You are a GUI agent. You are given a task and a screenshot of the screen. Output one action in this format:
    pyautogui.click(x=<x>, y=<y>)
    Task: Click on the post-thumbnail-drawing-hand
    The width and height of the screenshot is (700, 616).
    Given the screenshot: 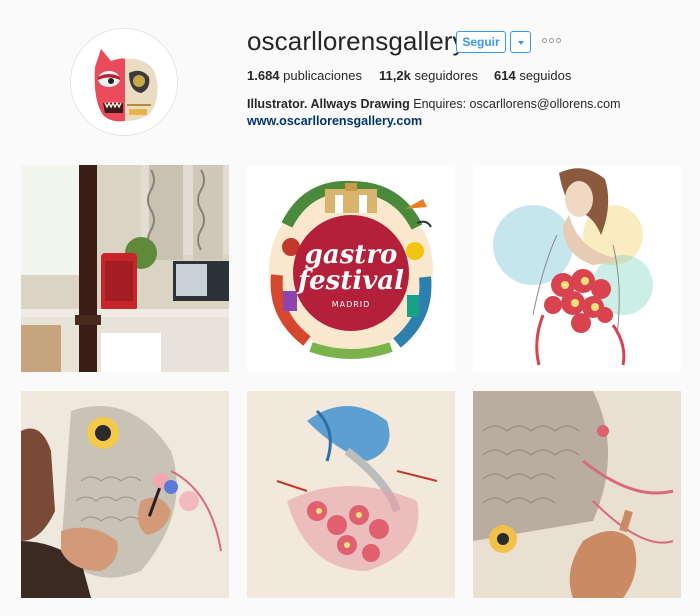 What is the action you would take?
    pyautogui.click(x=577, y=494)
    